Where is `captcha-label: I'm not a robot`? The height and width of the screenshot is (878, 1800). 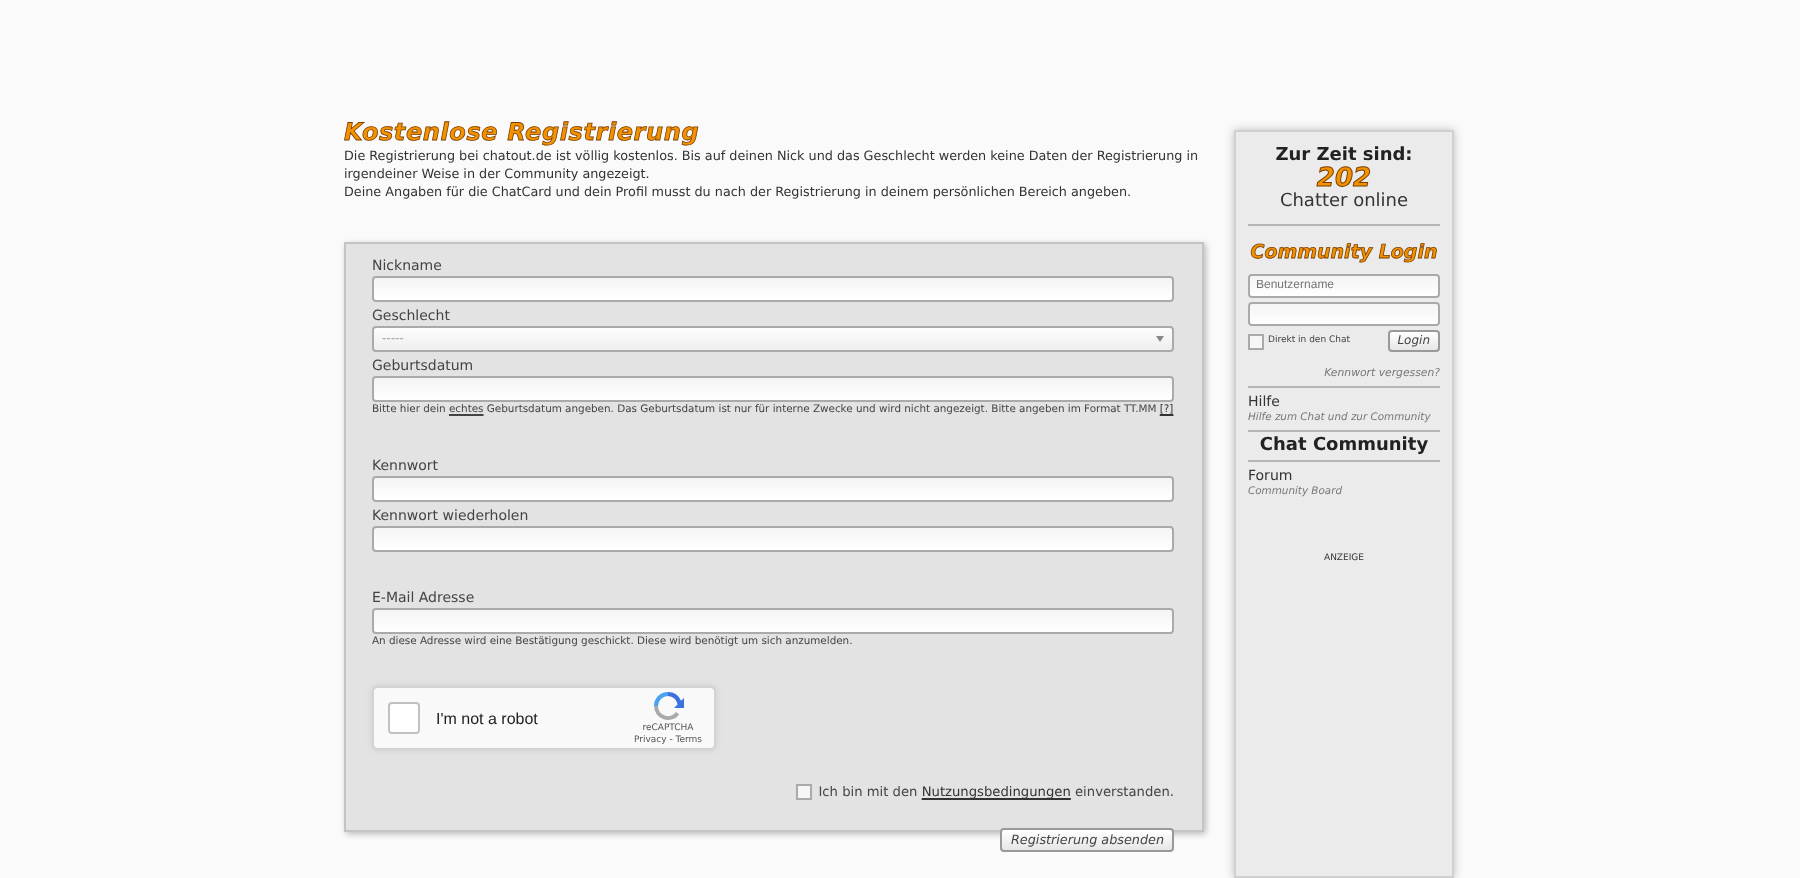 captcha-label: I'm not a robot is located at coordinates (488, 718).